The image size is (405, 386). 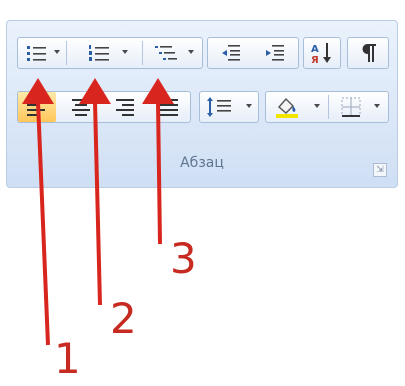 What do you see at coordinates (159, 173) in the screenshot?
I see `arrow-3-shaft` at bounding box center [159, 173].